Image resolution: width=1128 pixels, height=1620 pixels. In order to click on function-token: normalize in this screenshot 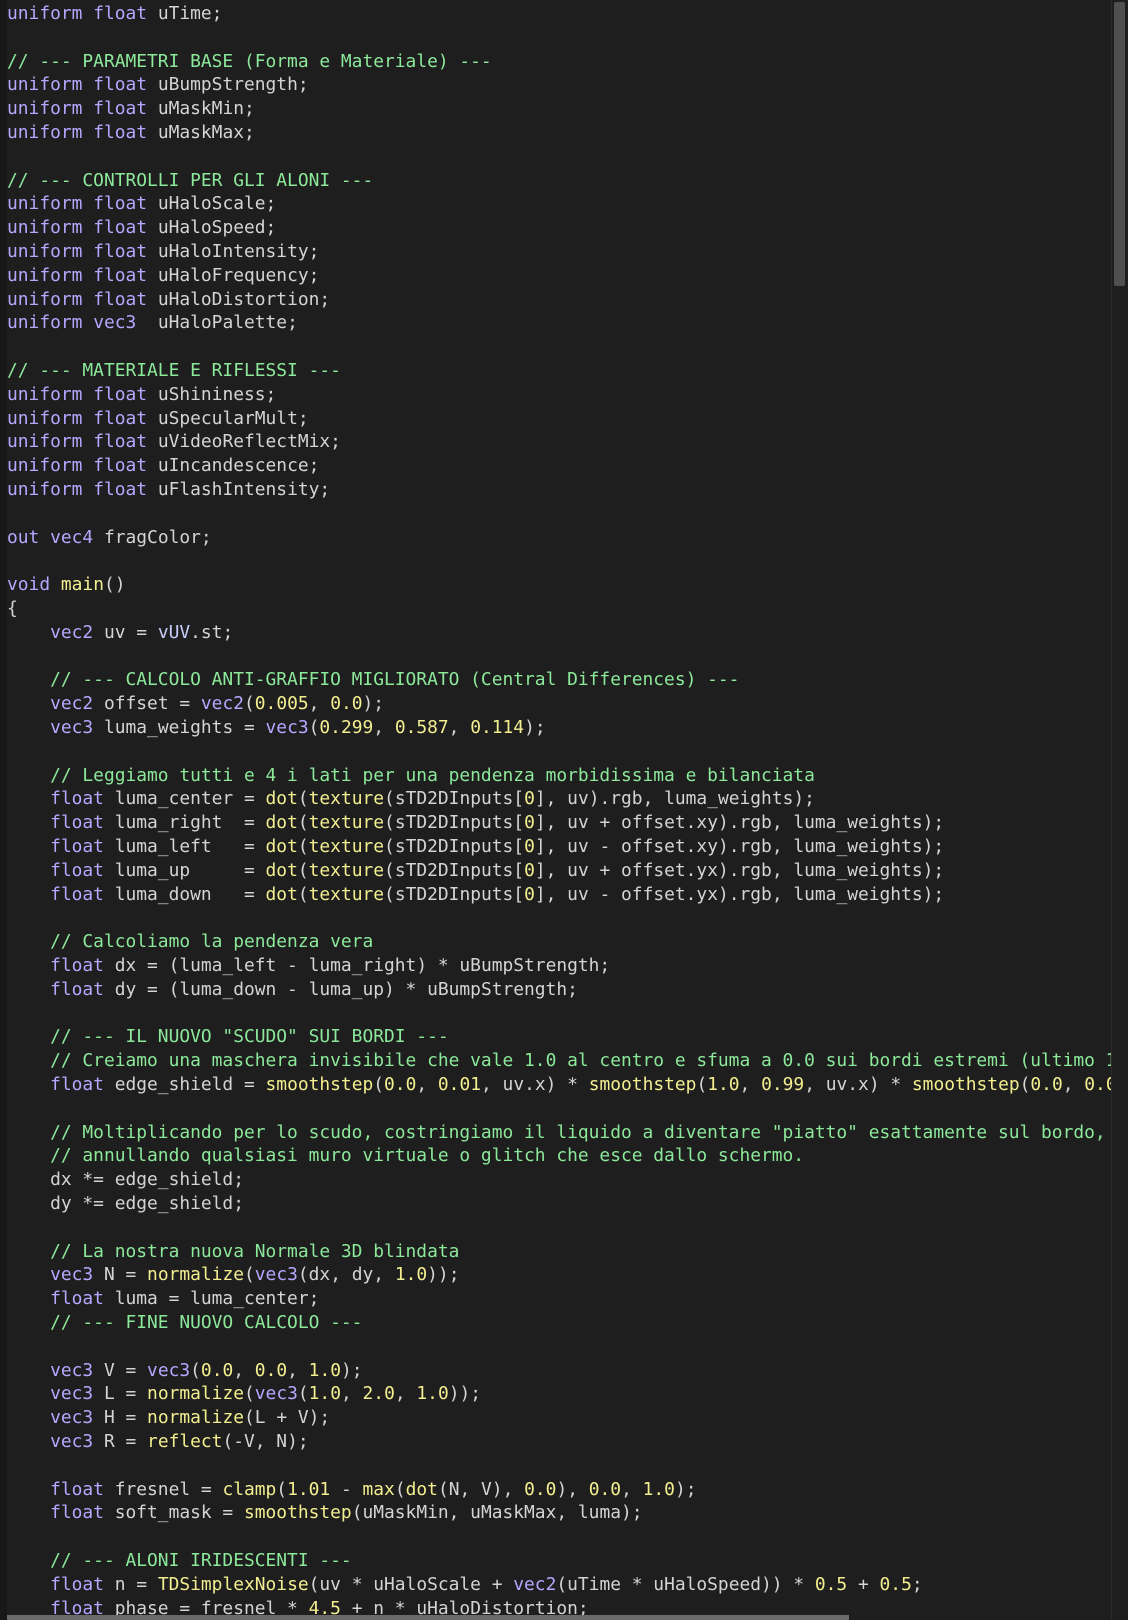, I will do `click(195, 1394)`.